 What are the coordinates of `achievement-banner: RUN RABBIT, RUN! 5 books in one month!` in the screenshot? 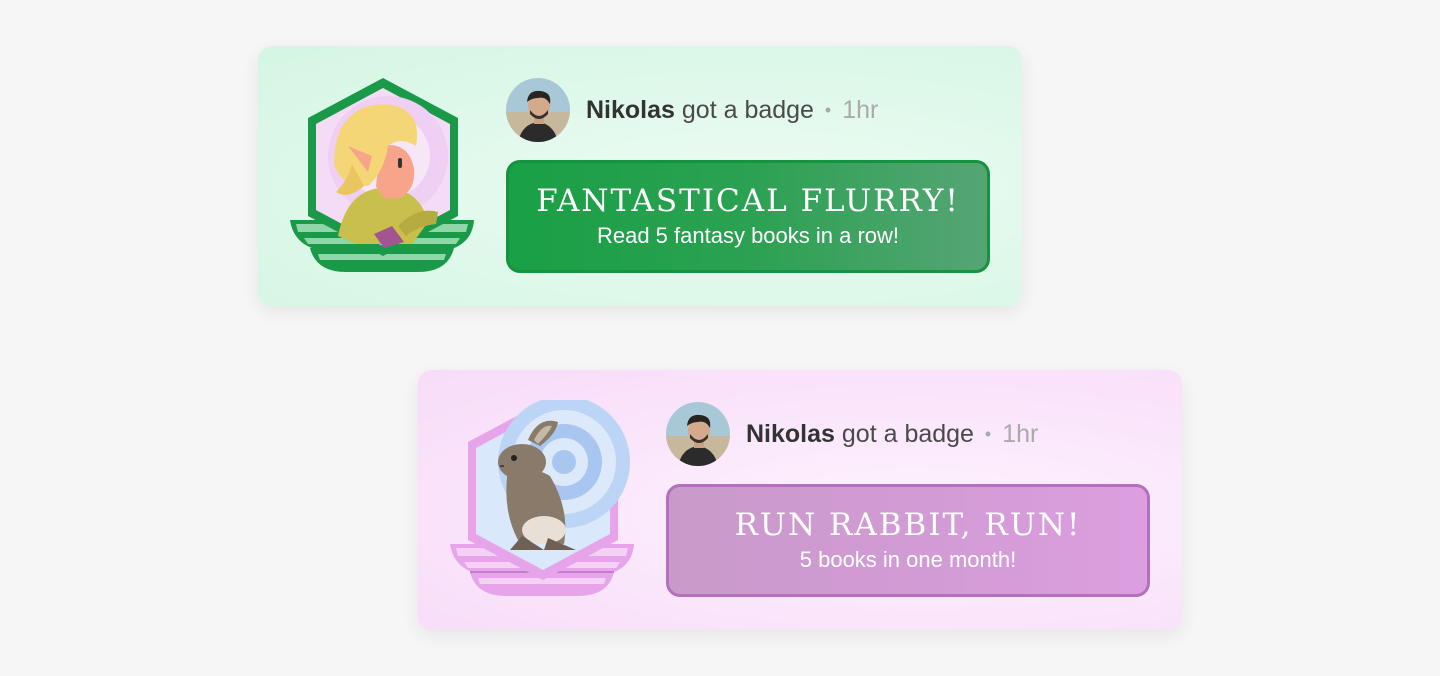 It's located at (908, 540).